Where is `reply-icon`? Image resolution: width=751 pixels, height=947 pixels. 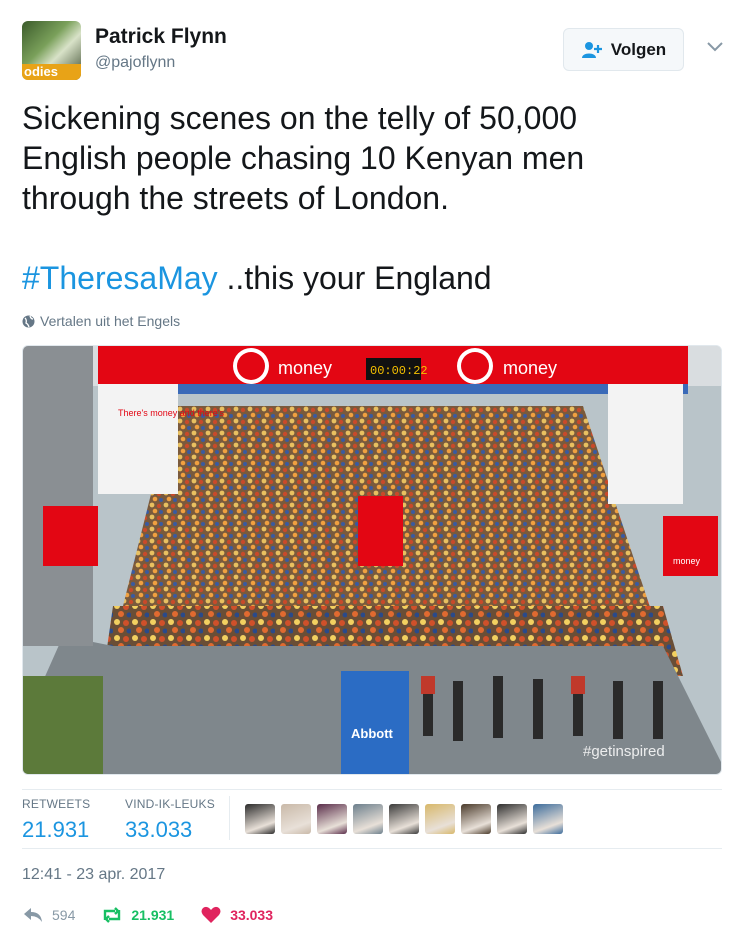 reply-icon is located at coordinates (33, 915).